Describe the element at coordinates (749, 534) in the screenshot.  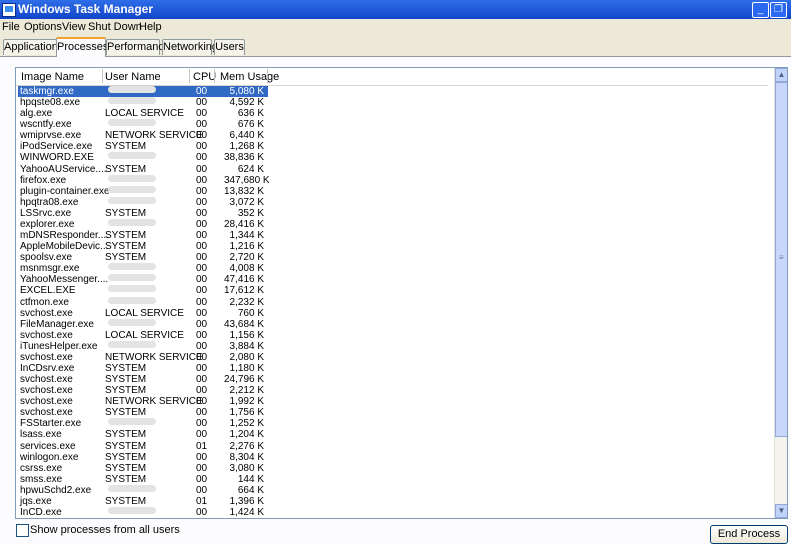
I see `end-process-button: End Process` at that location.